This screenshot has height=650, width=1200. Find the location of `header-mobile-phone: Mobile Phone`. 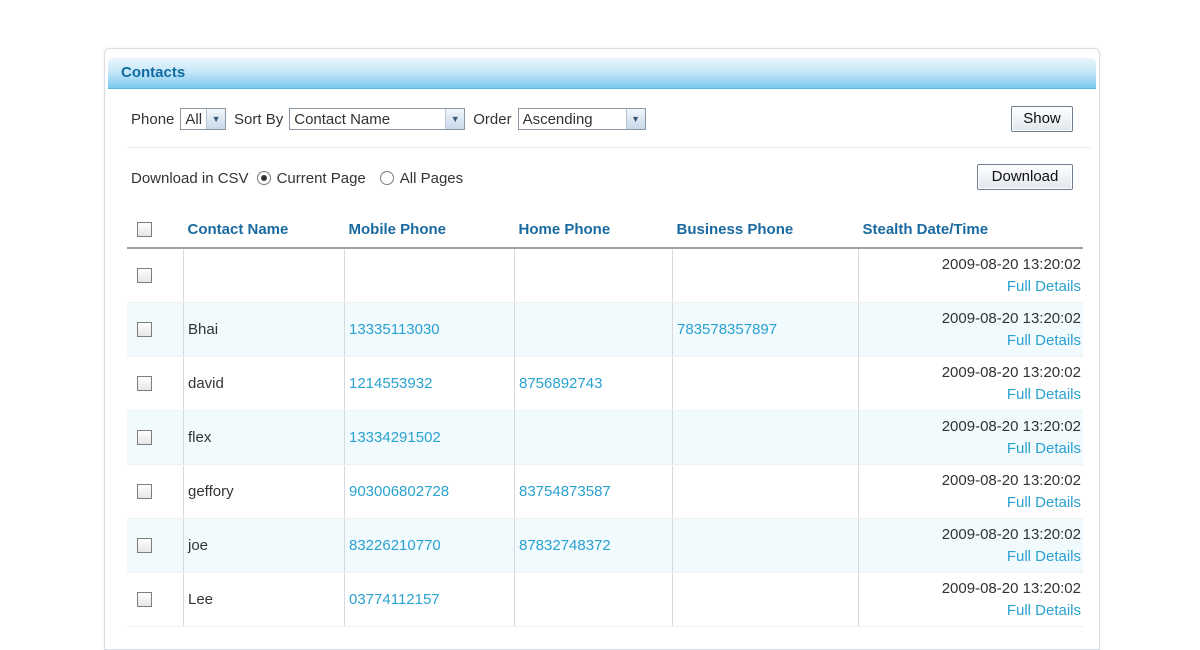

header-mobile-phone: Mobile Phone is located at coordinates (429, 230).